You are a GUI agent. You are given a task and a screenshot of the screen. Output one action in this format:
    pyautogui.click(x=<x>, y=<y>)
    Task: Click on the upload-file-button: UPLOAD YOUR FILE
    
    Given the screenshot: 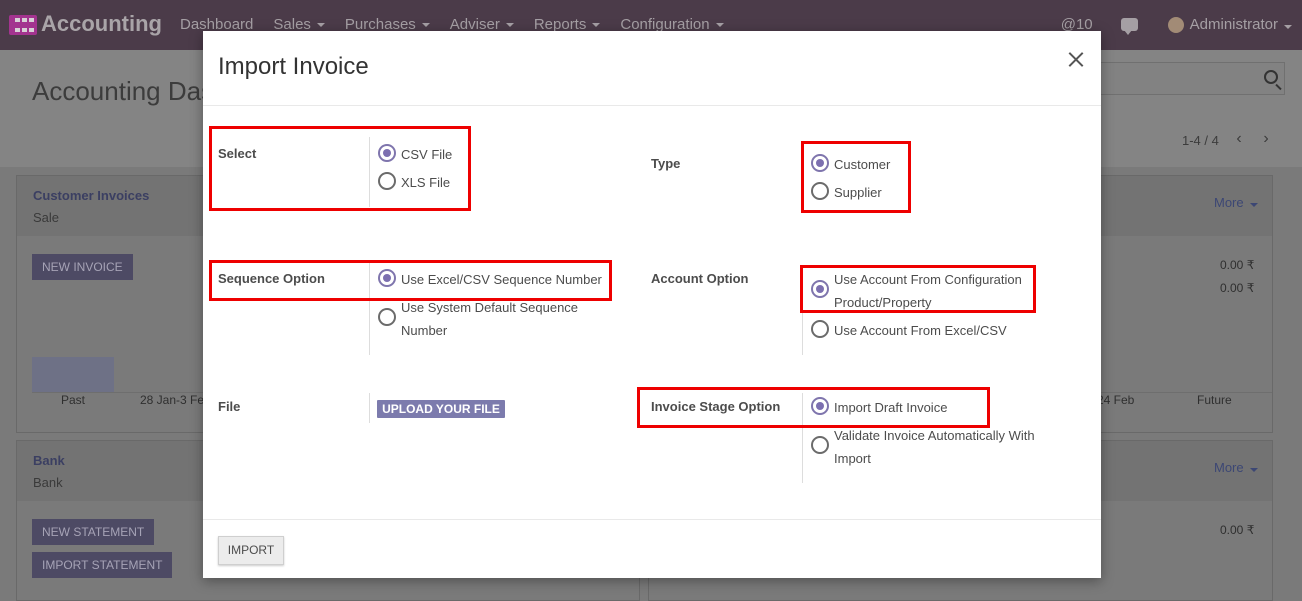 What is the action you would take?
    pyautogui.click(x=441, y=409)
    